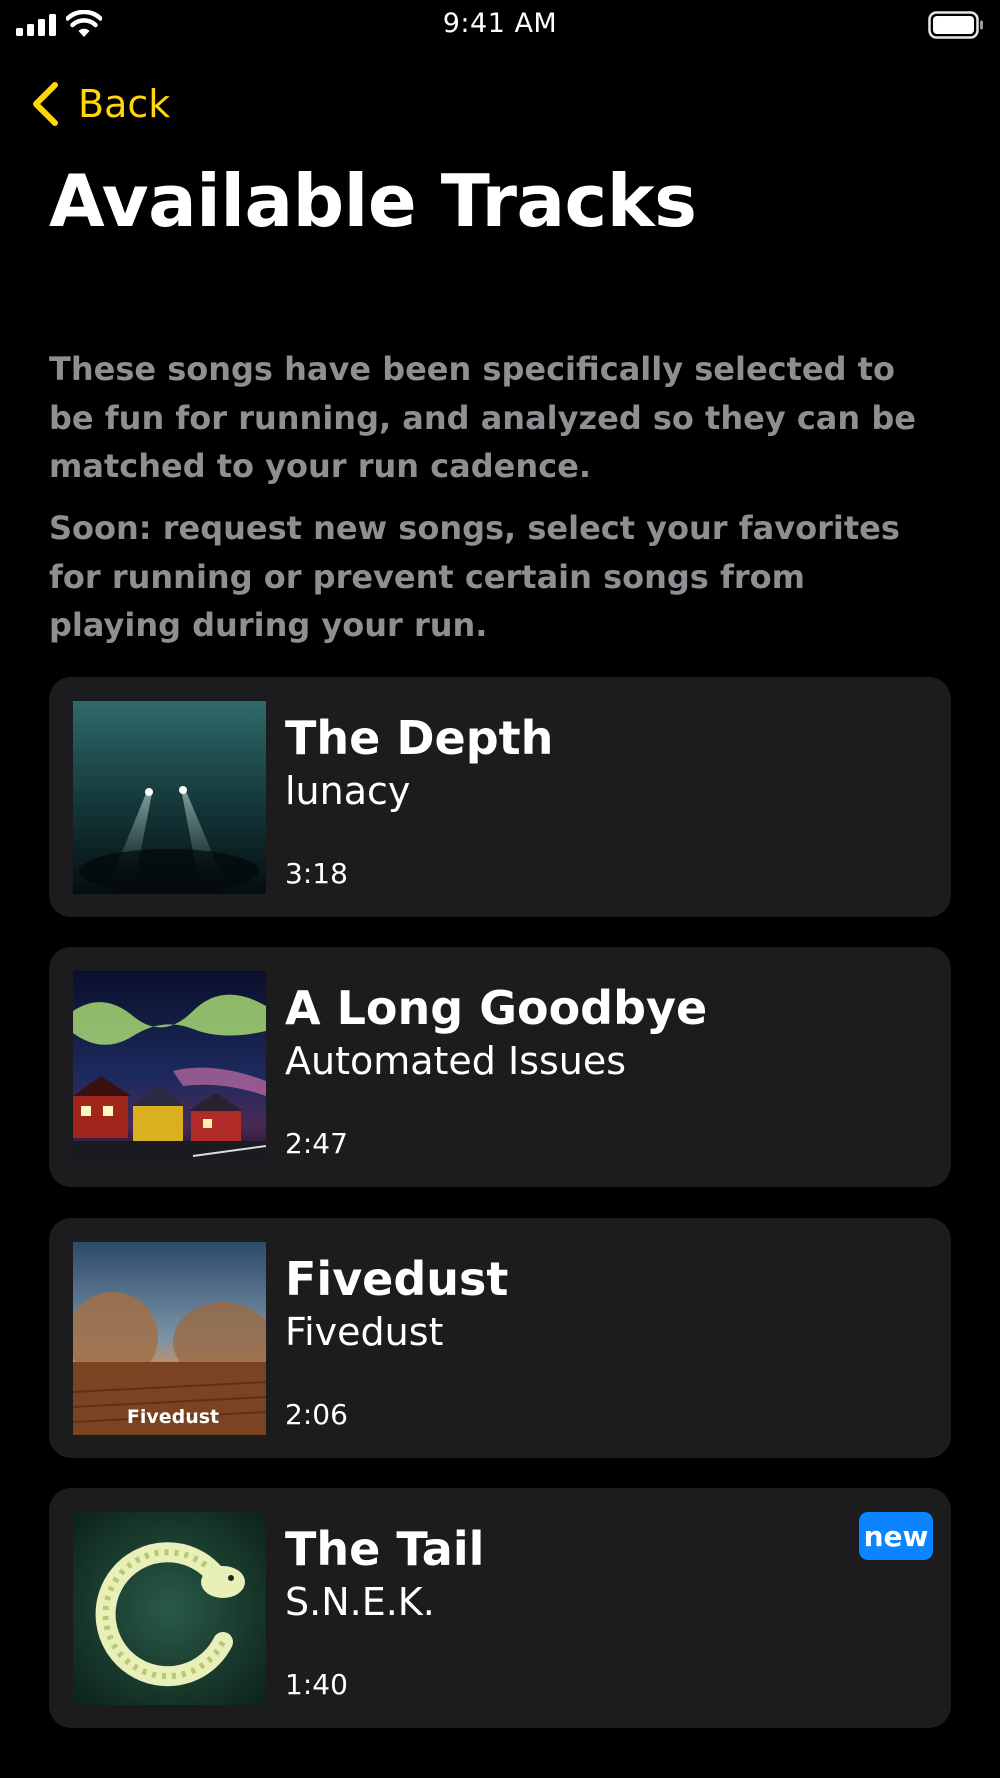 The image size is (1000, 1778). I want to click on battery-icon, so click(955, 25).